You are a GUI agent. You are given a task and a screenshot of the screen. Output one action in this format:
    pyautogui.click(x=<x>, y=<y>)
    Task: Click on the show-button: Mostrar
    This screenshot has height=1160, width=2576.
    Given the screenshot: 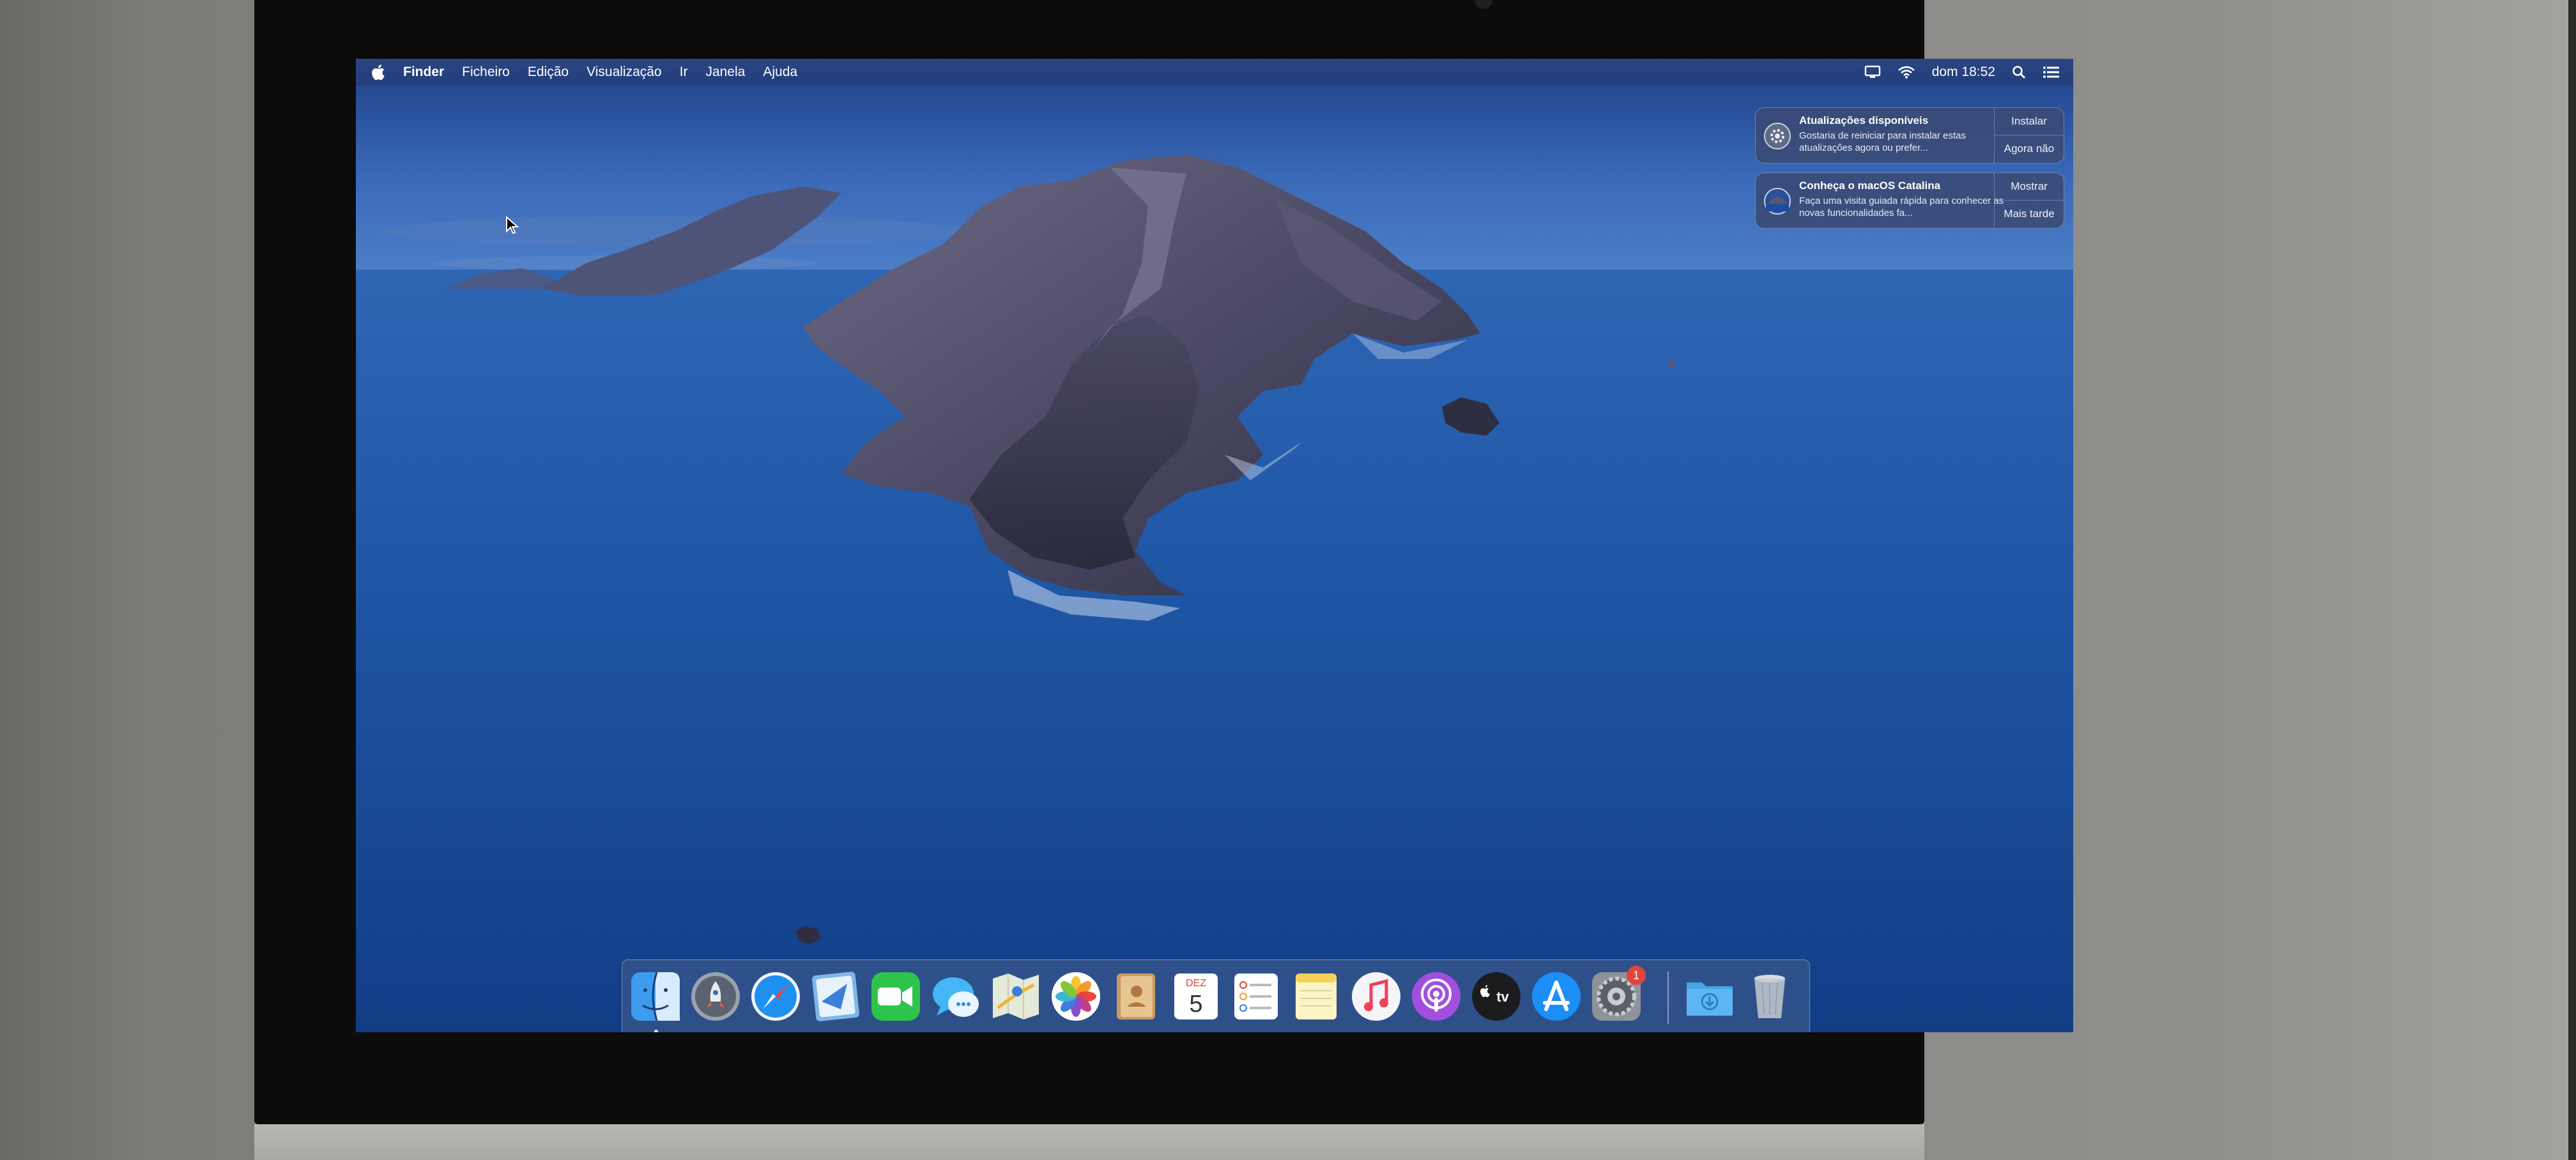 What is the action you would take?
    pyautogui.click(x=2029, y=186)
    